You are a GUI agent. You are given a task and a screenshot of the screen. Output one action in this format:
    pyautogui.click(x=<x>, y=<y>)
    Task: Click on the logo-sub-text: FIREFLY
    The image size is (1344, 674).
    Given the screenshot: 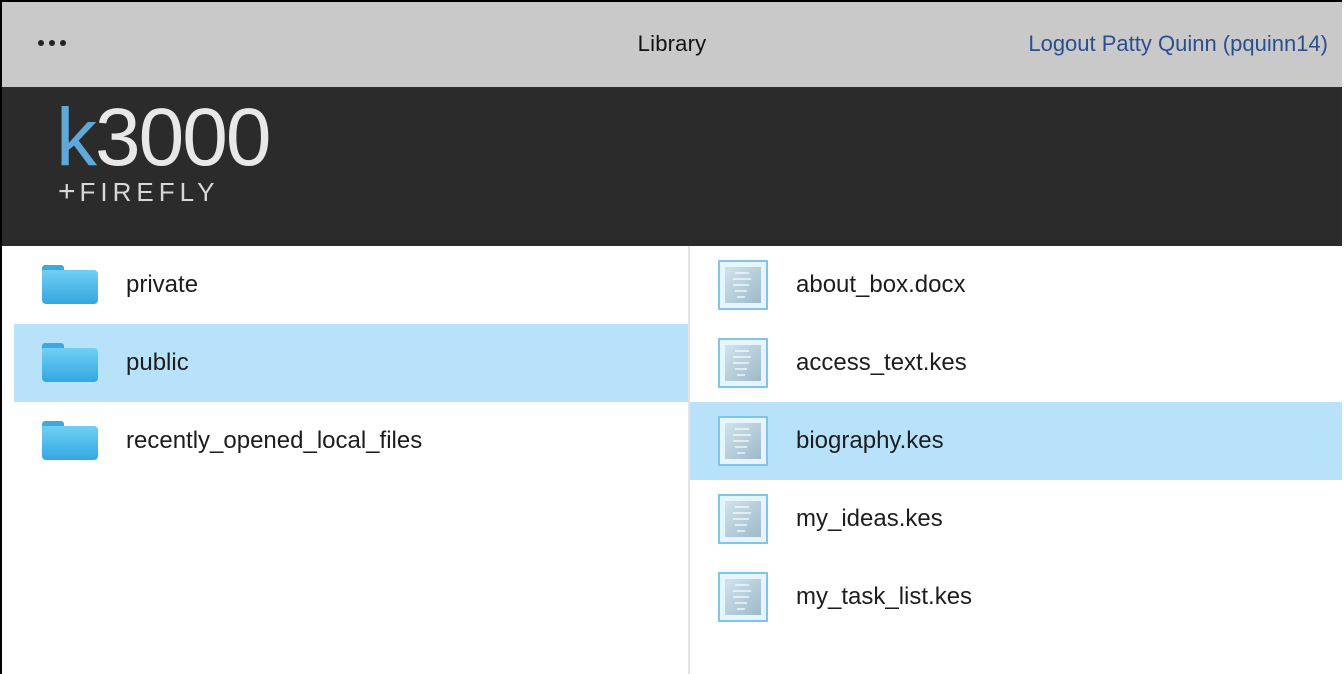 What is the action you would take?
    pyautogui.click(x=149, y=192)
    